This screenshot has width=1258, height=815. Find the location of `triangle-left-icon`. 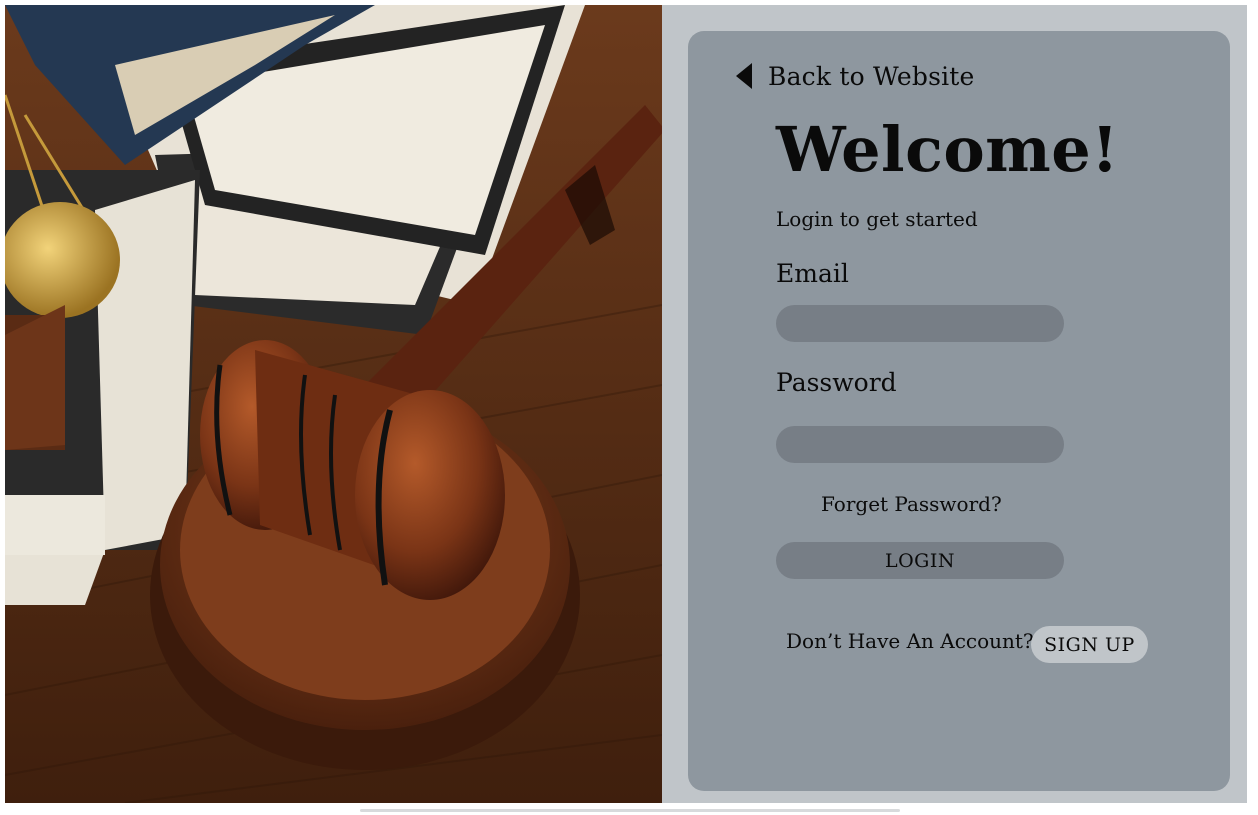

triangle-left-icon is located at coordinates (744, 76).